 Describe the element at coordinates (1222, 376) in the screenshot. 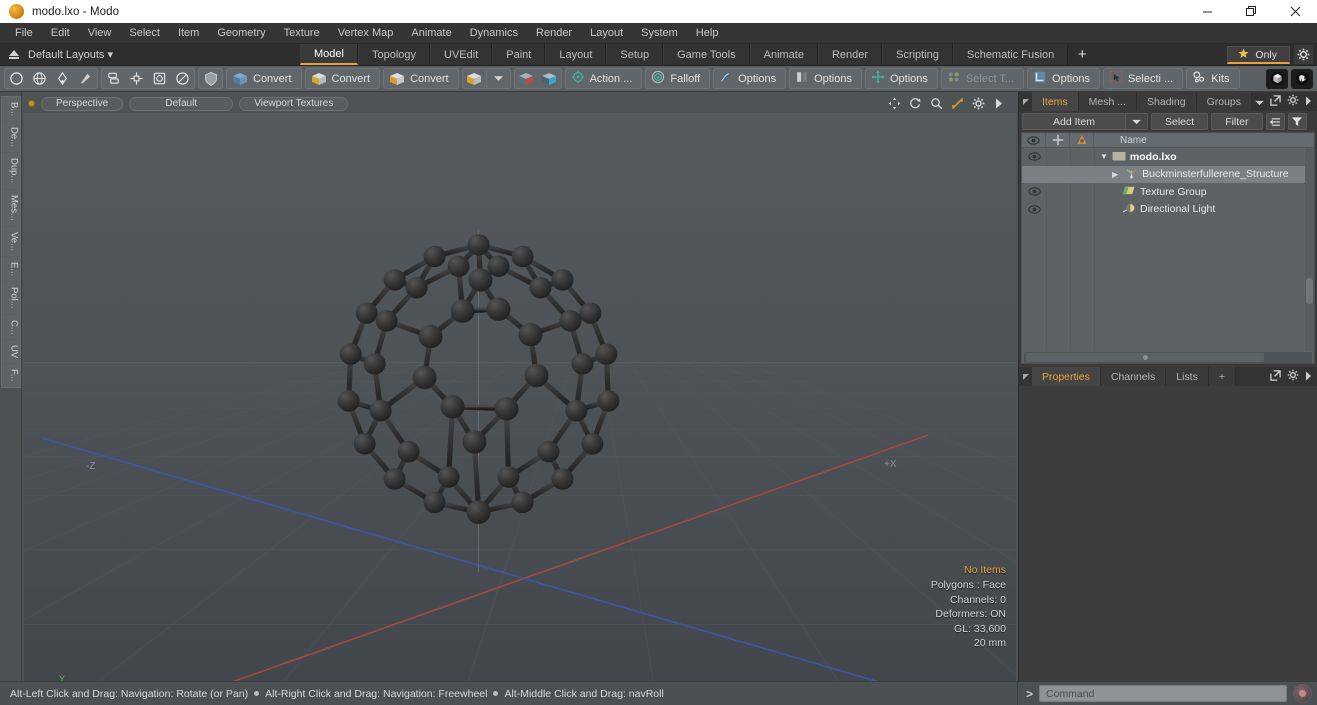

I see `tab-add: +` at that location.